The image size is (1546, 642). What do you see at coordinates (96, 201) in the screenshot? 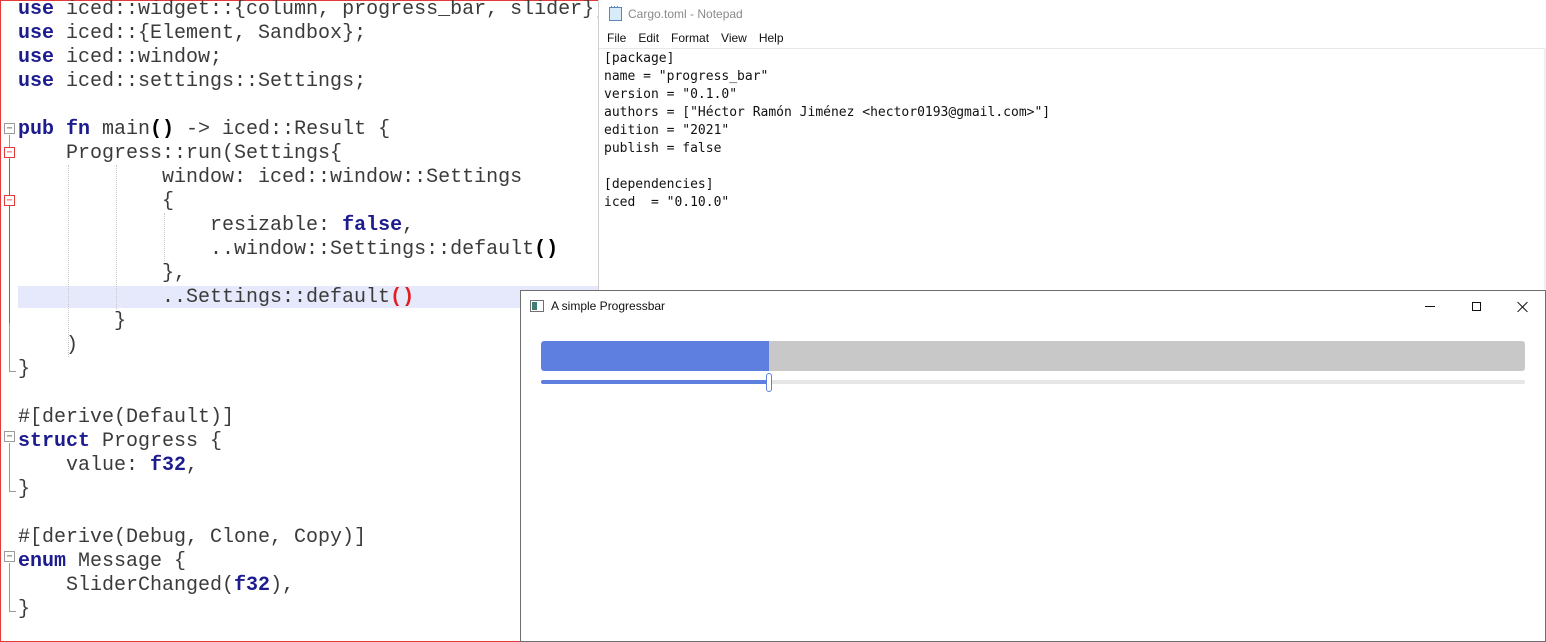
I see `code-line: {` at bounding box center [96, 201].